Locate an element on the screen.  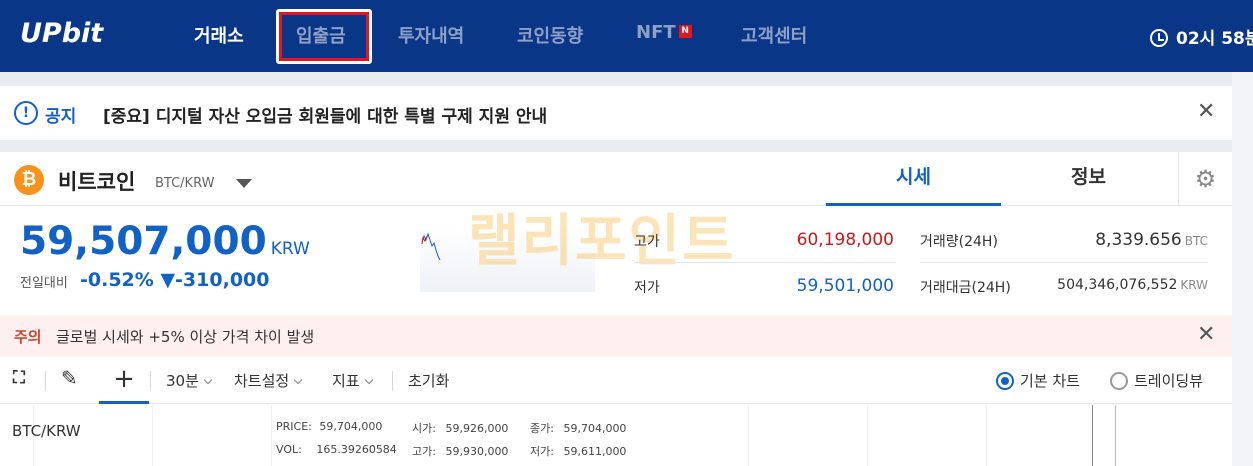
nav-investments: 투자내역 is located at coordinates (431, 35).